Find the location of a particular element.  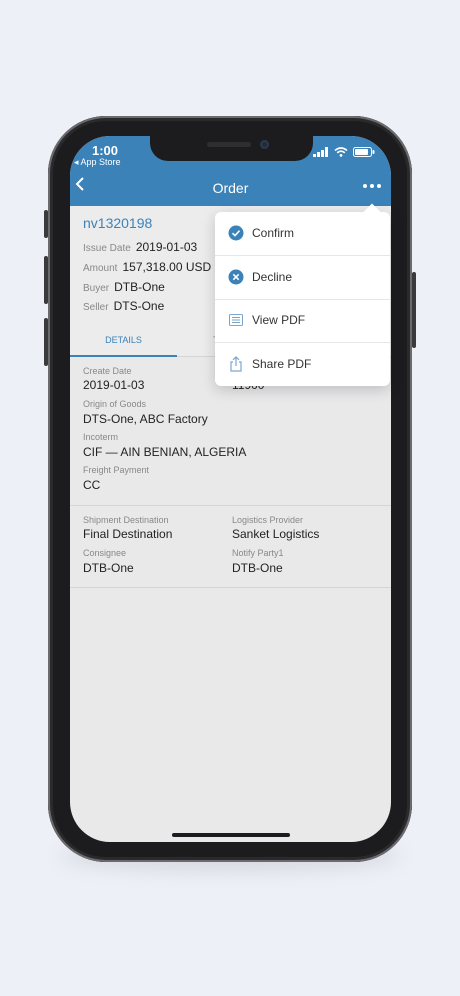

freight-value: CC is located at coordinates (92, 485).